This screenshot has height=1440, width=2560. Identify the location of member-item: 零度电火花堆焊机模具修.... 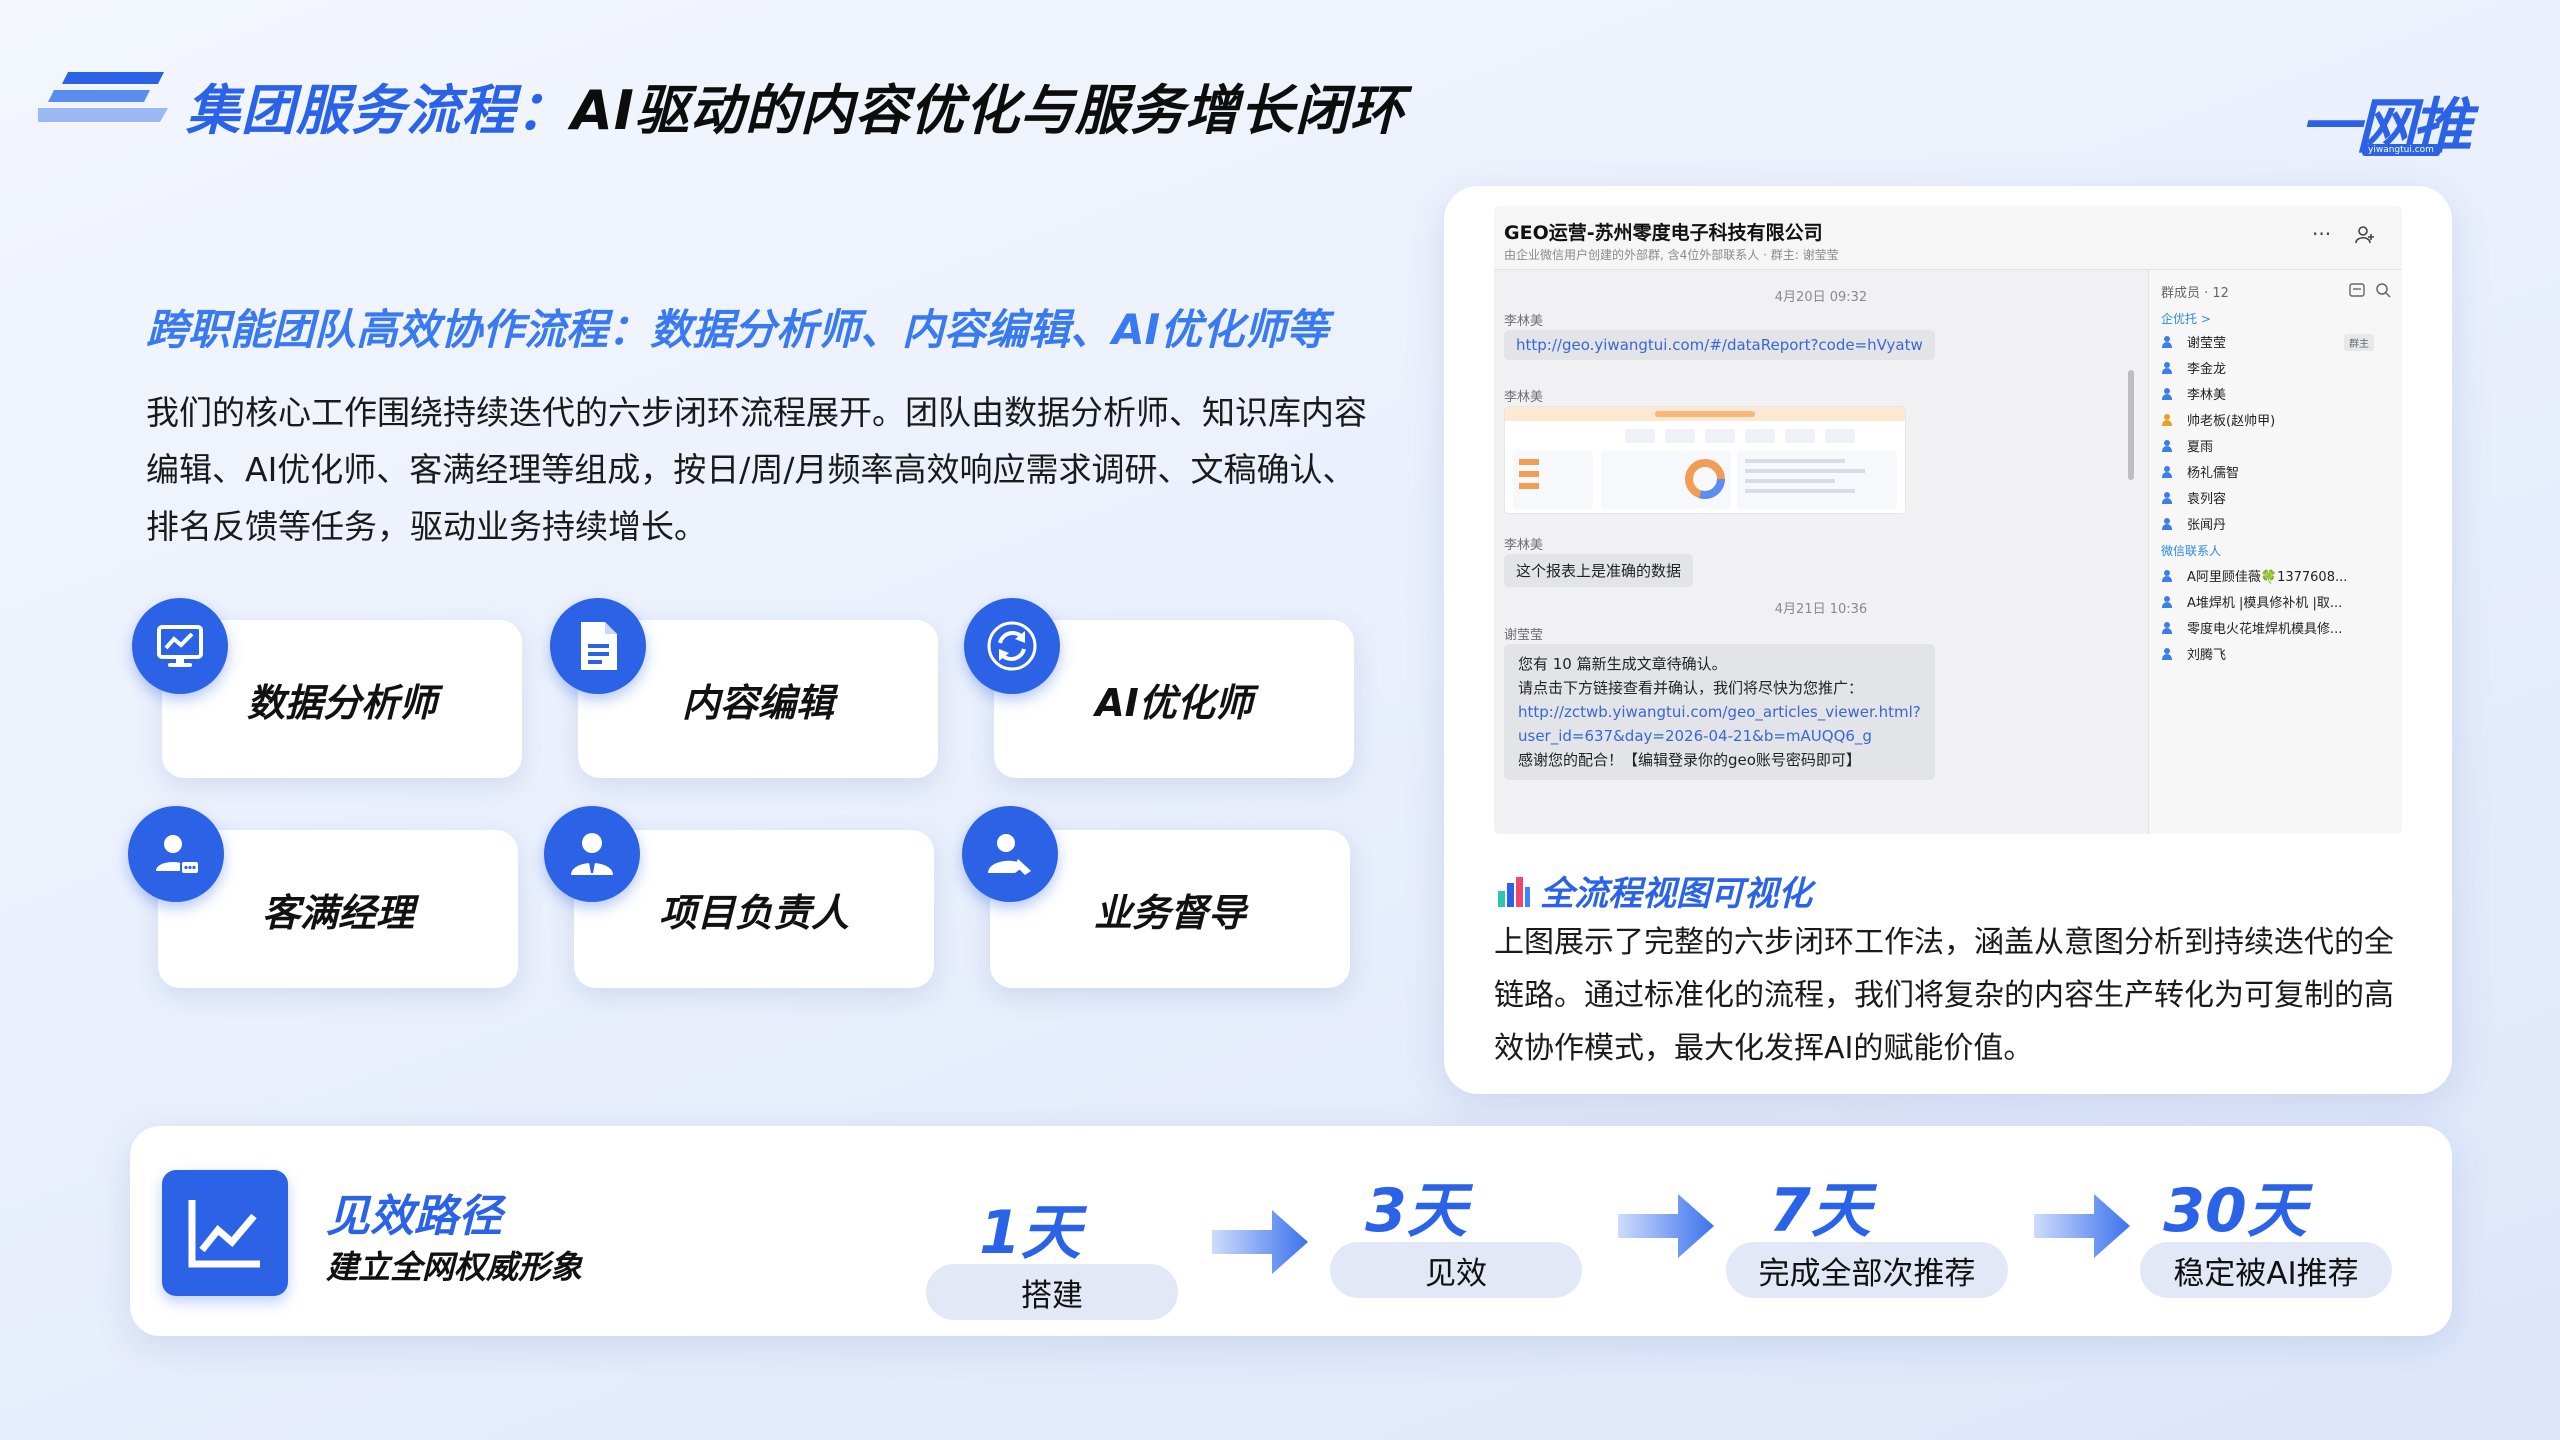
(2251, 627).